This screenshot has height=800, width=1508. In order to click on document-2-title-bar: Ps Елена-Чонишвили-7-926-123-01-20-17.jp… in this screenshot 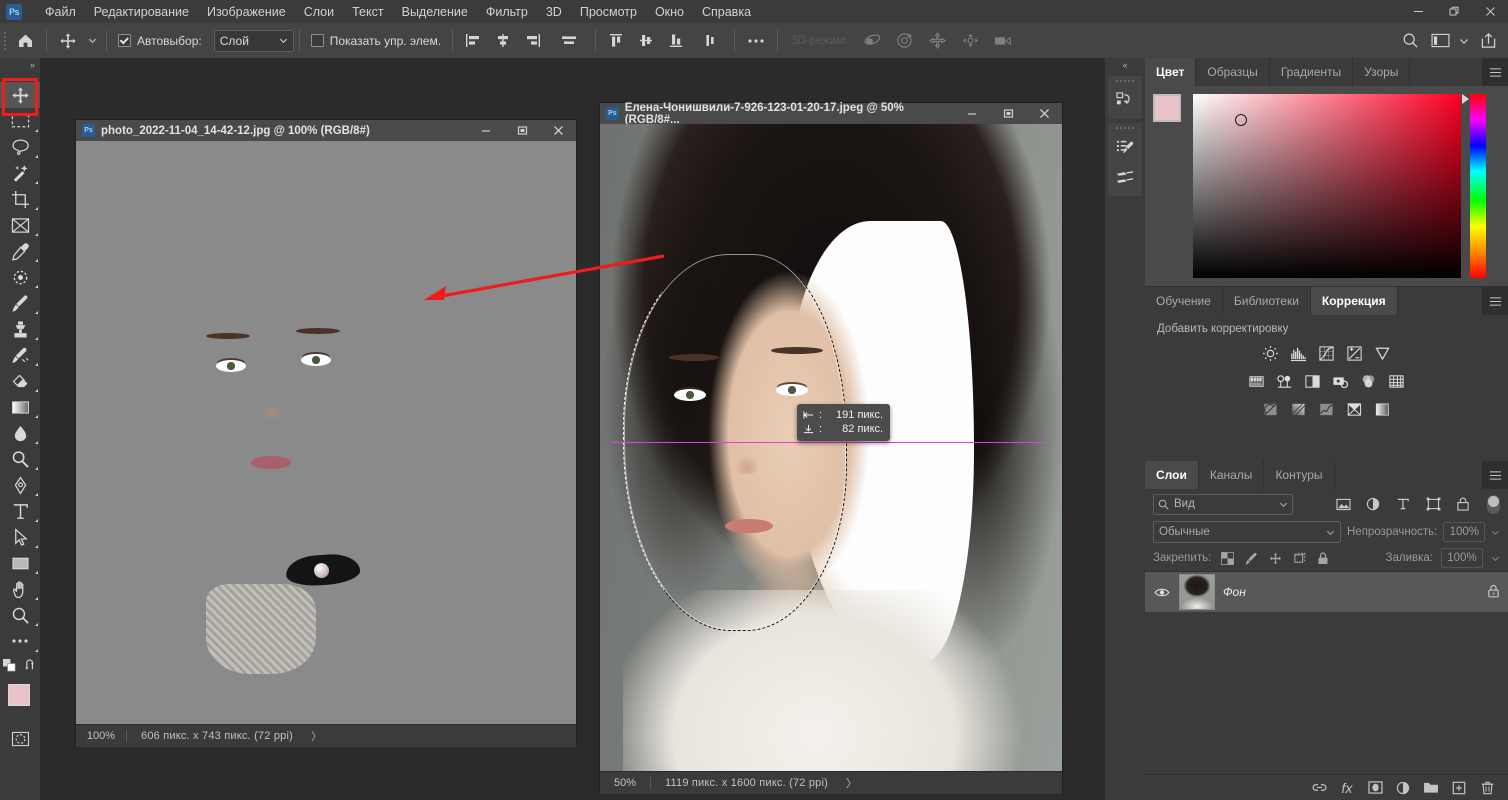, I will do `click(831, 114)`.